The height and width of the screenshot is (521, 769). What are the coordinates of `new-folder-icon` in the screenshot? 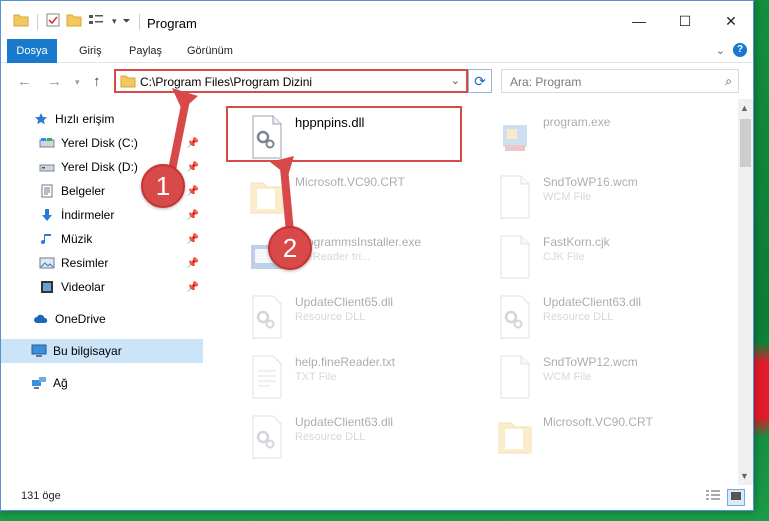 It's located at (74, 21).